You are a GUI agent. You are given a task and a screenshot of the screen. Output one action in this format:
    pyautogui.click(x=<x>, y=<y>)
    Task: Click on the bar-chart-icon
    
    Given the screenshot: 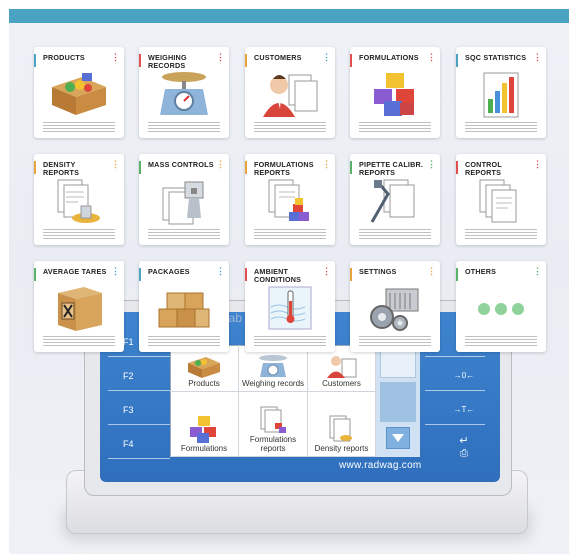 What is the action you would take?
    pyautogui.click(x=501, y=94)
    